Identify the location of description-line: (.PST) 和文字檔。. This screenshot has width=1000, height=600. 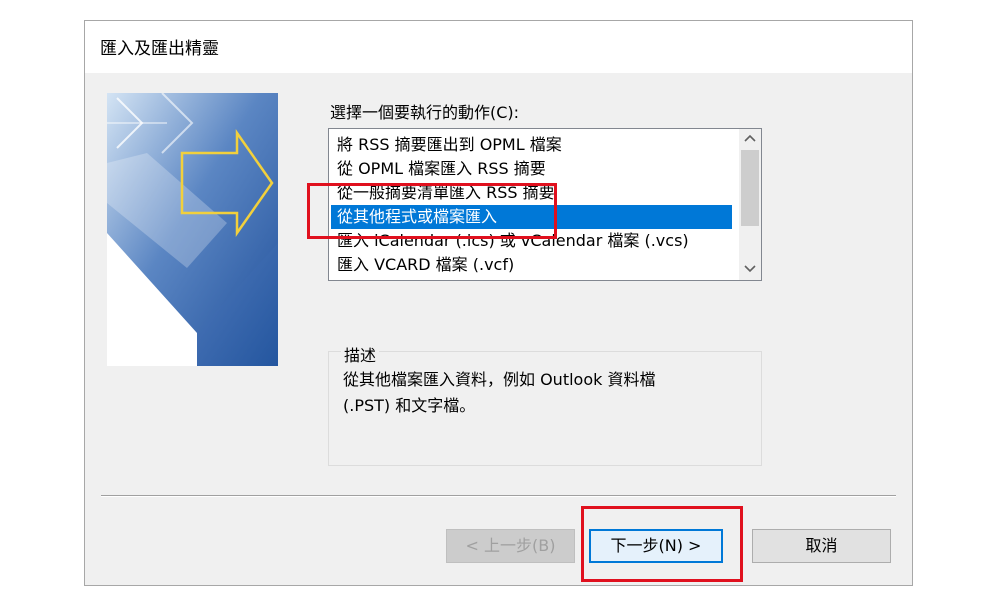
(409, 405).